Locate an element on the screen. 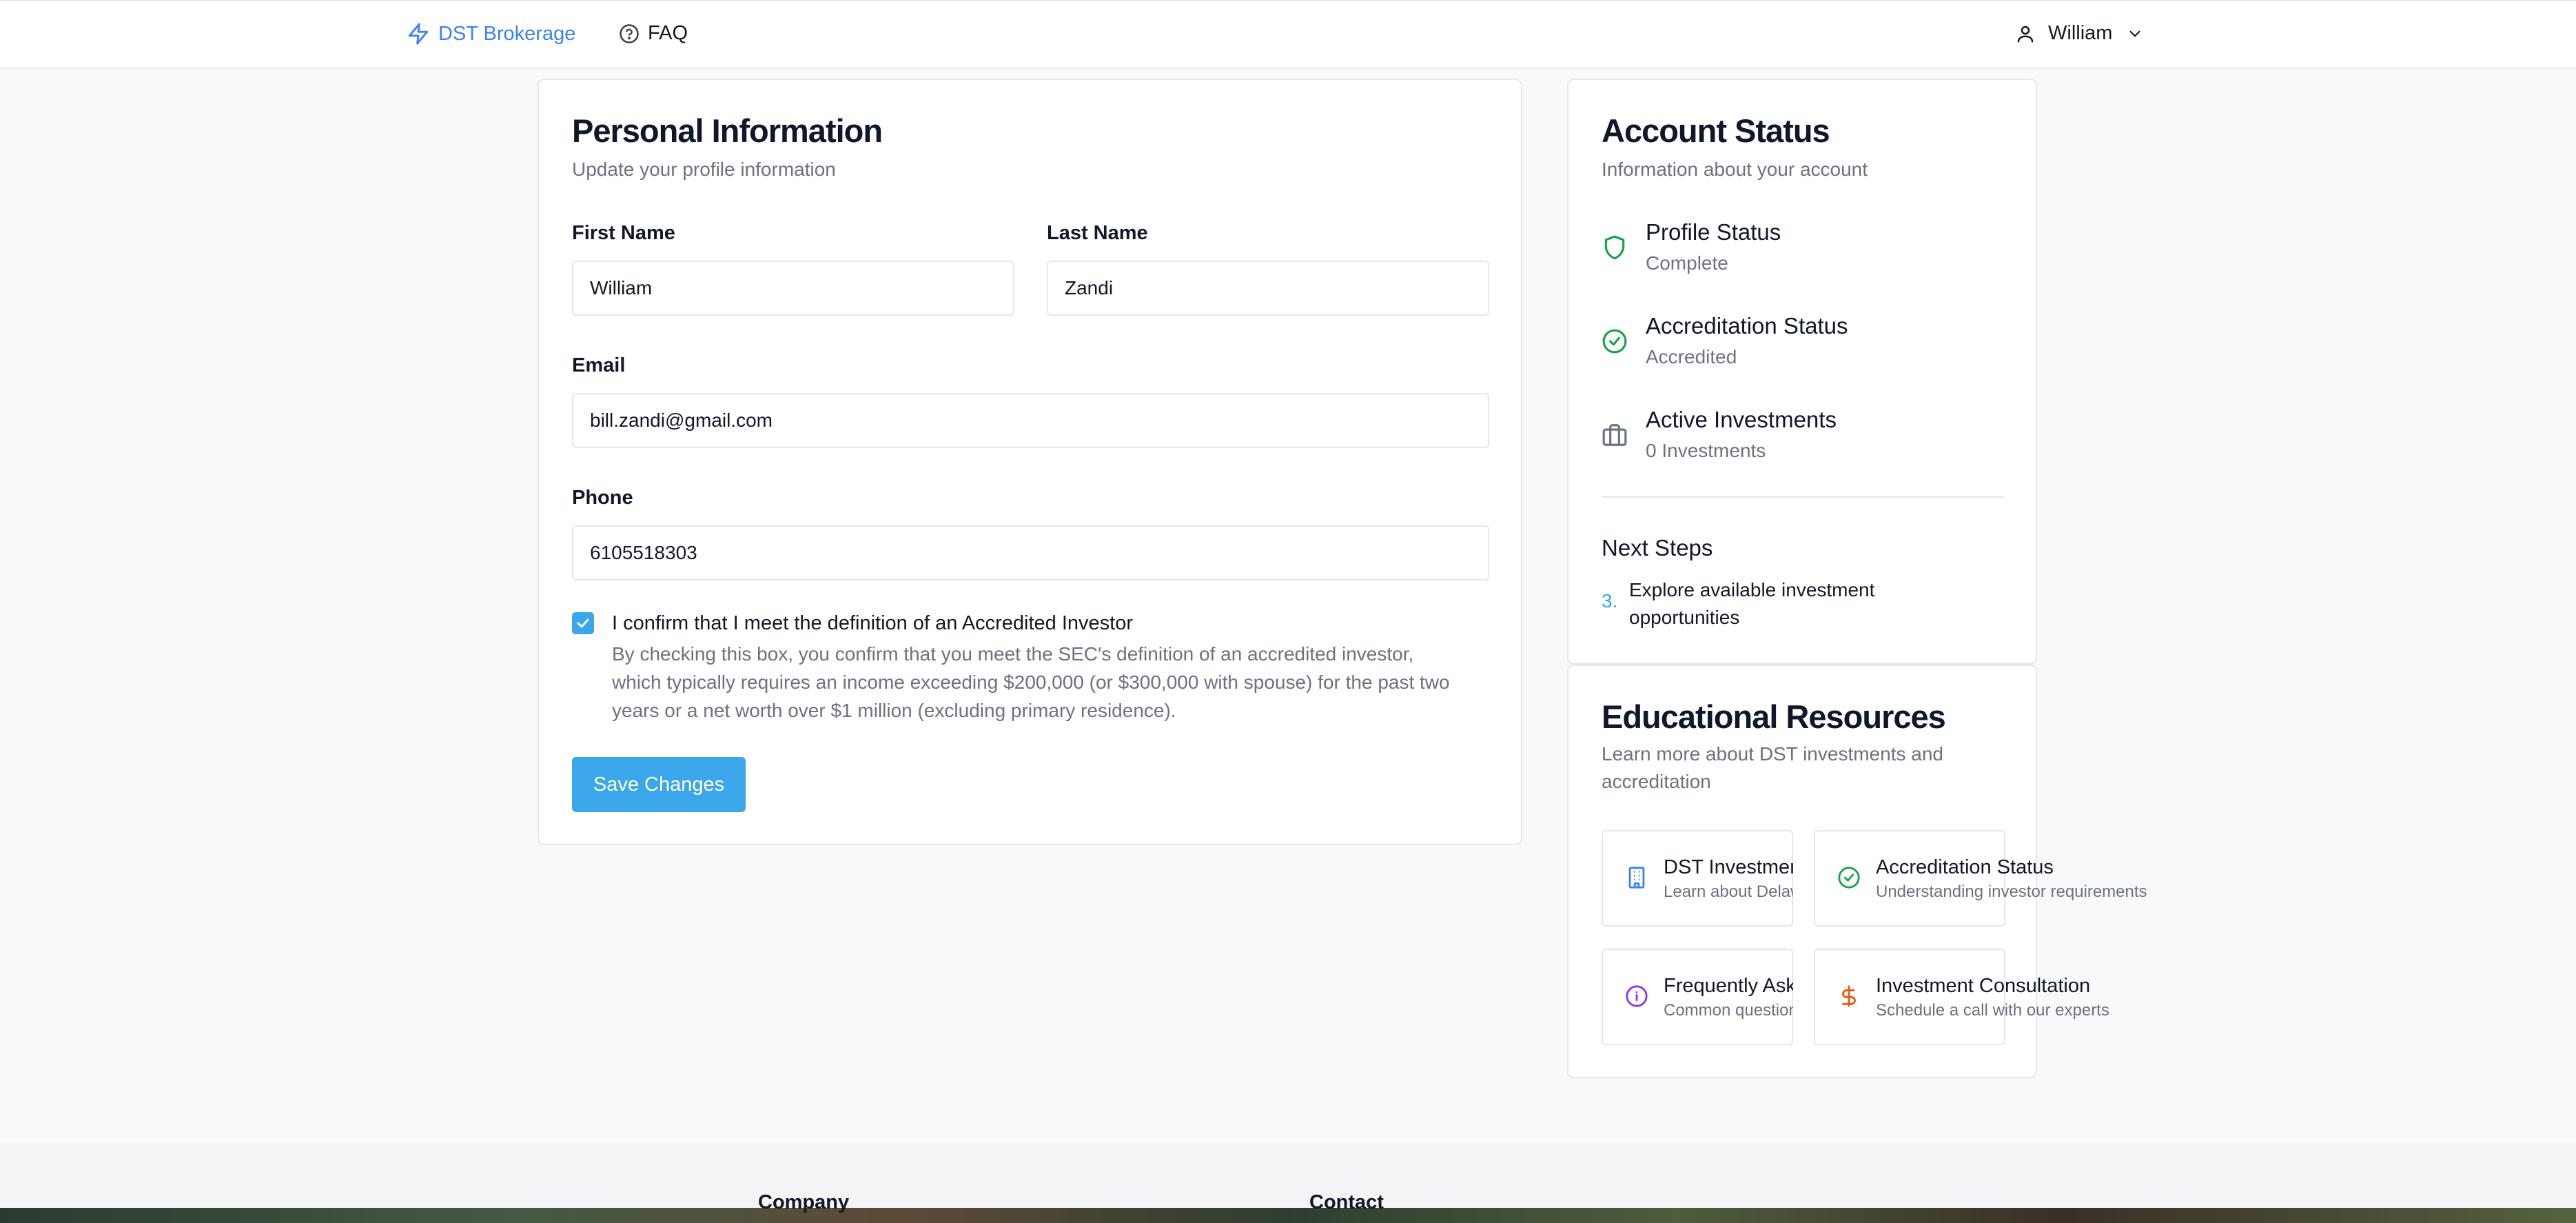 The image size is (2576, 1223). resource-title: DST Investments is located at coordinates (1728, 867).